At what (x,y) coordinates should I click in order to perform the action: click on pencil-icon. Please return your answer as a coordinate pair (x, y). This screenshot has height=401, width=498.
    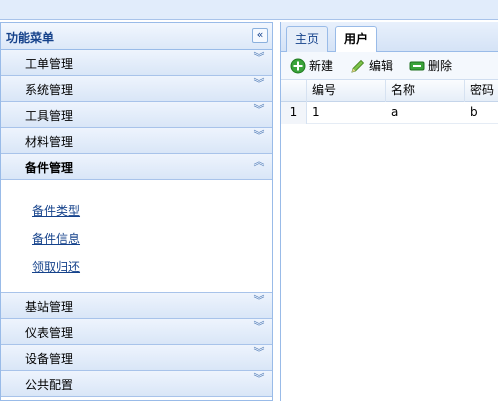
    Looking at the image, I should click on (358, 66).